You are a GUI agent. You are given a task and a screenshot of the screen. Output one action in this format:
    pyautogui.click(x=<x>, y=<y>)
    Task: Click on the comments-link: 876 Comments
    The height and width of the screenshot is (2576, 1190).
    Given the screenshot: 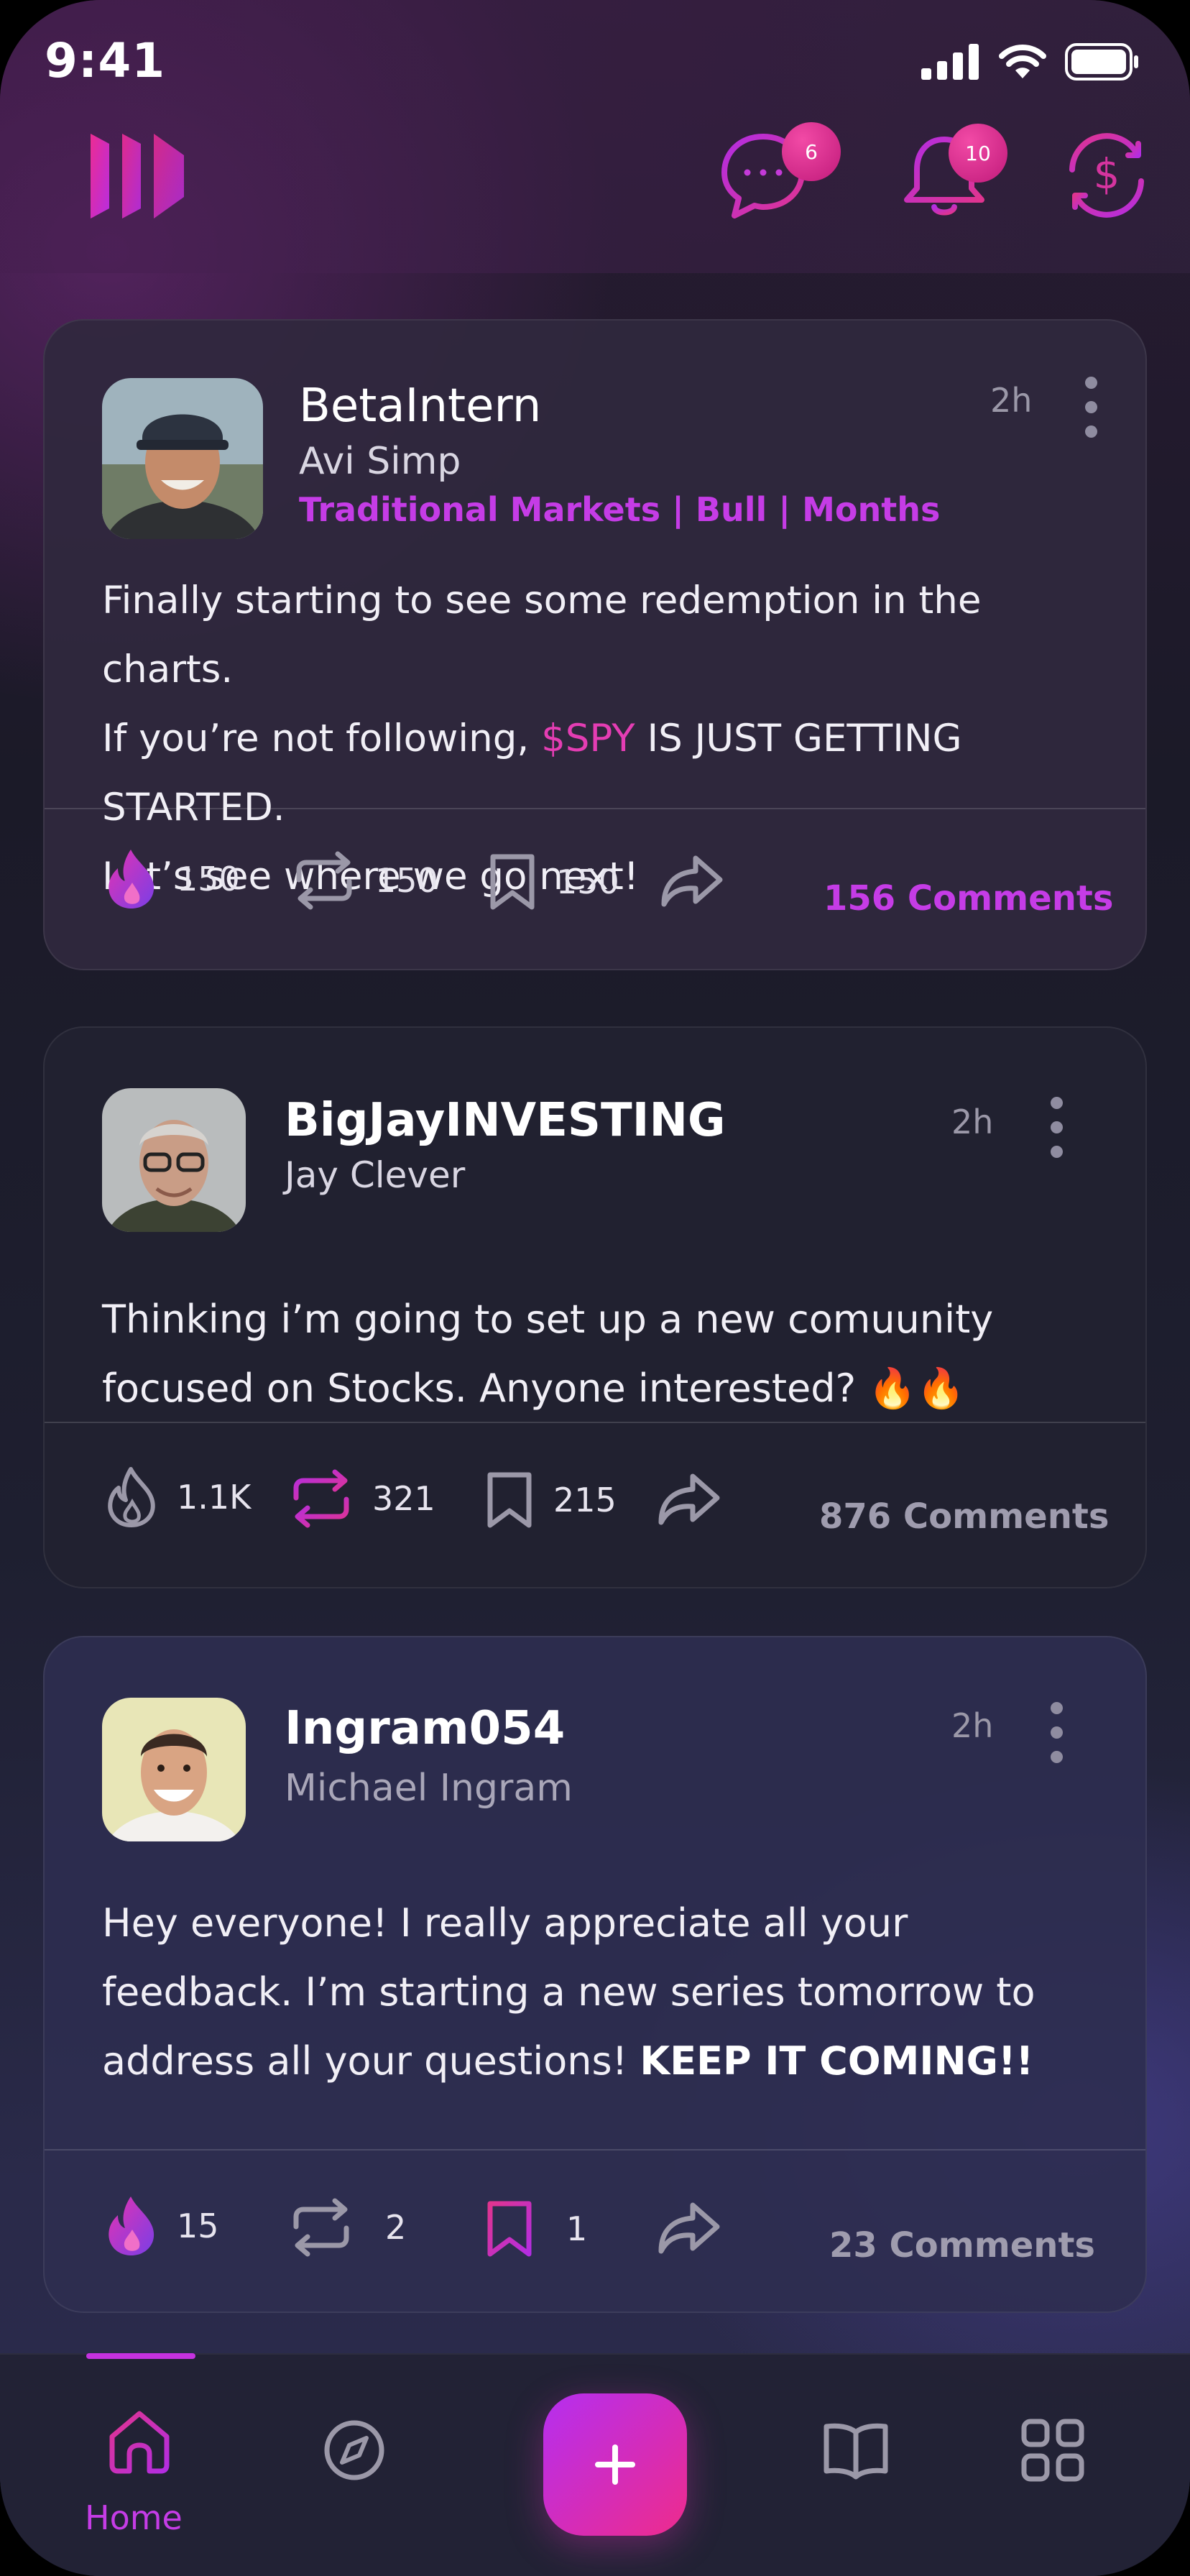 What is the action you would take?
    pyautogui.click(x=964, y=1516)
    